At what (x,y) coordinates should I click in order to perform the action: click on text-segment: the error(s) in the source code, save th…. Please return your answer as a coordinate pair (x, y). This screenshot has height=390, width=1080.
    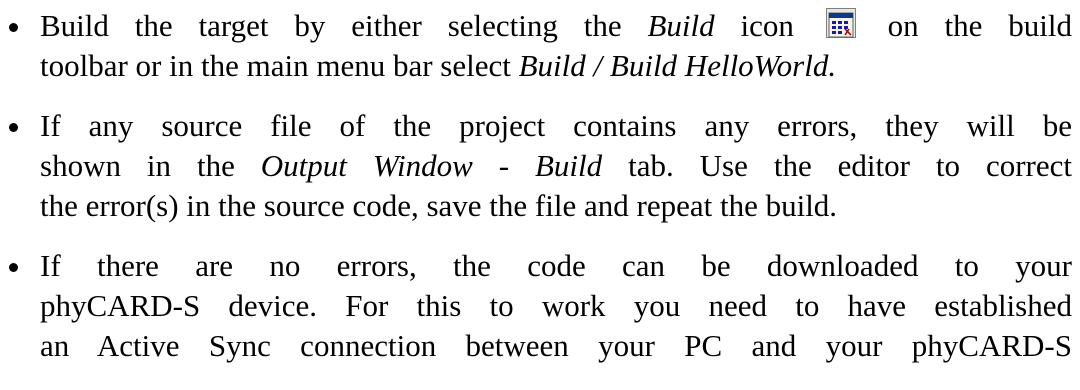
    Looking at the image, I should click on (439, 205).